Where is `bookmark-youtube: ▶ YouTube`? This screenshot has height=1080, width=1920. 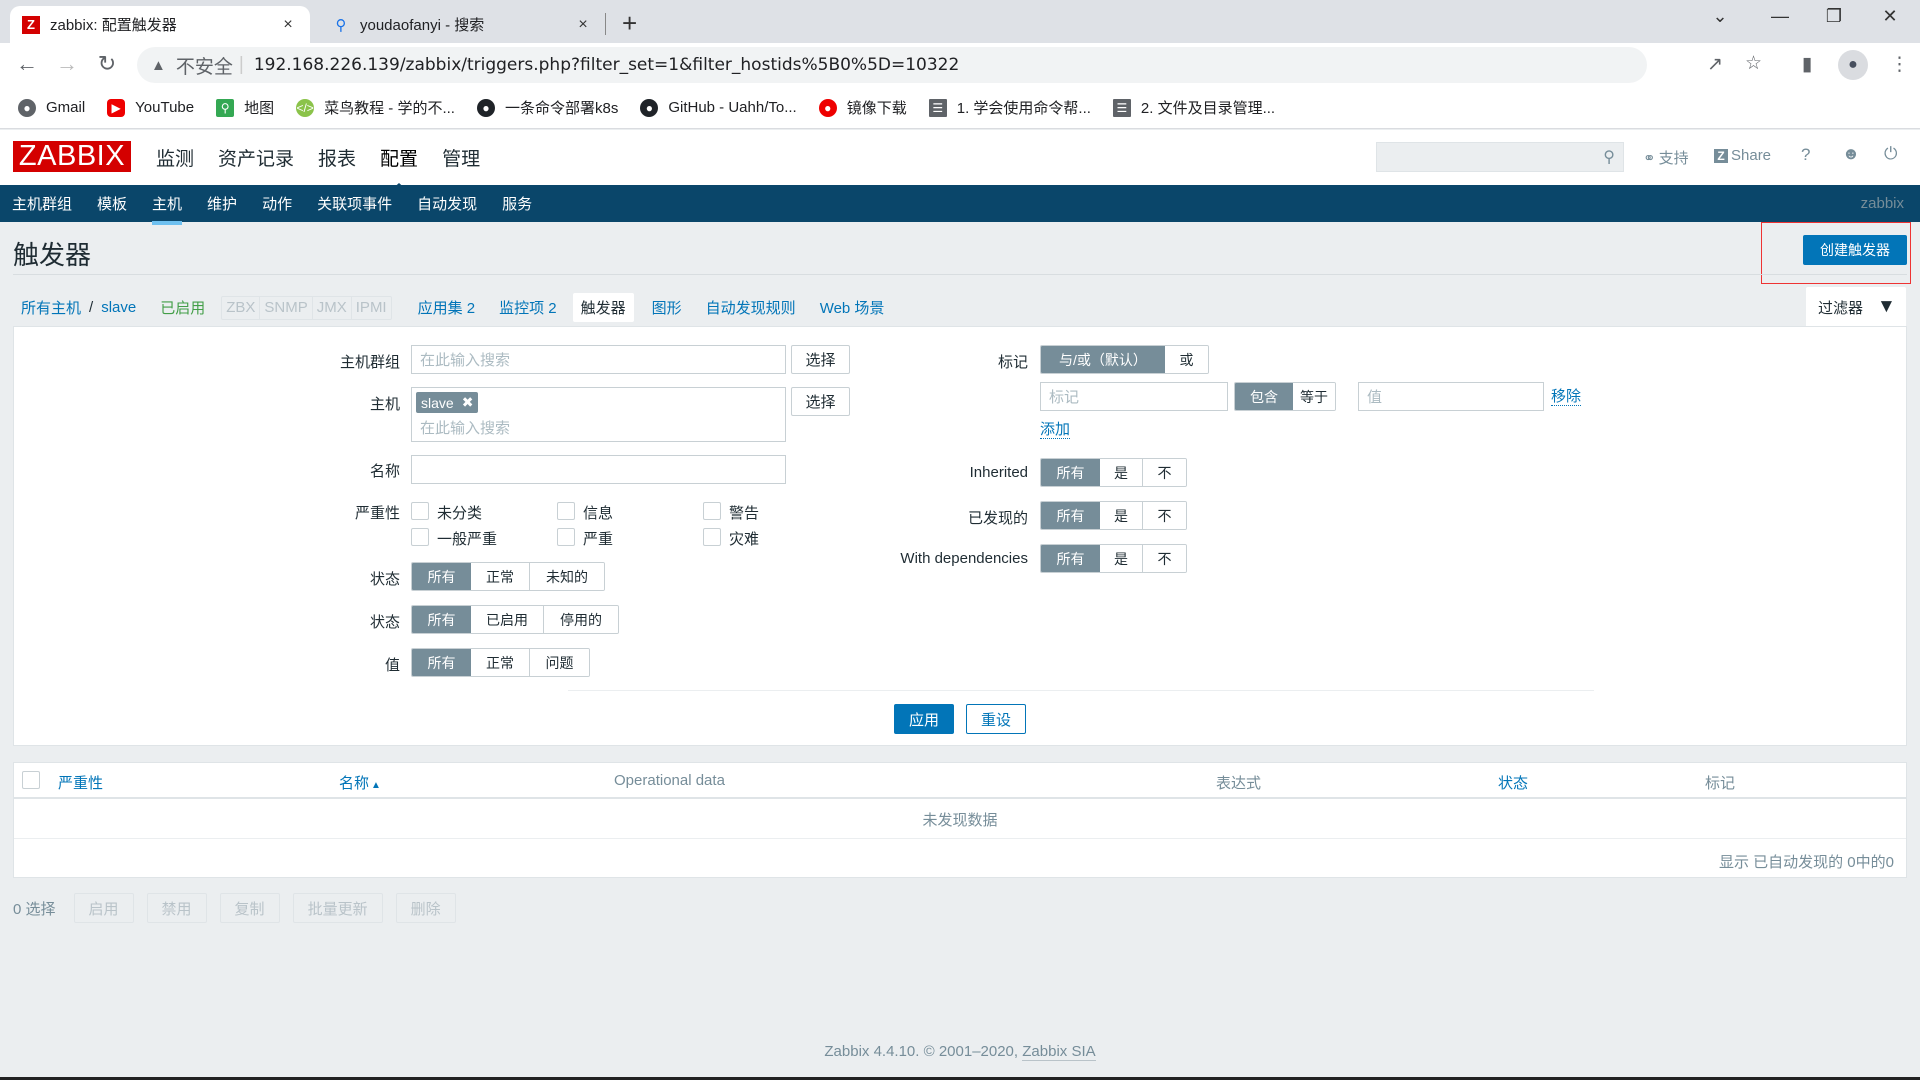
bookmark-youtube: ▶ YouTube is located at coordinates (150, 107).